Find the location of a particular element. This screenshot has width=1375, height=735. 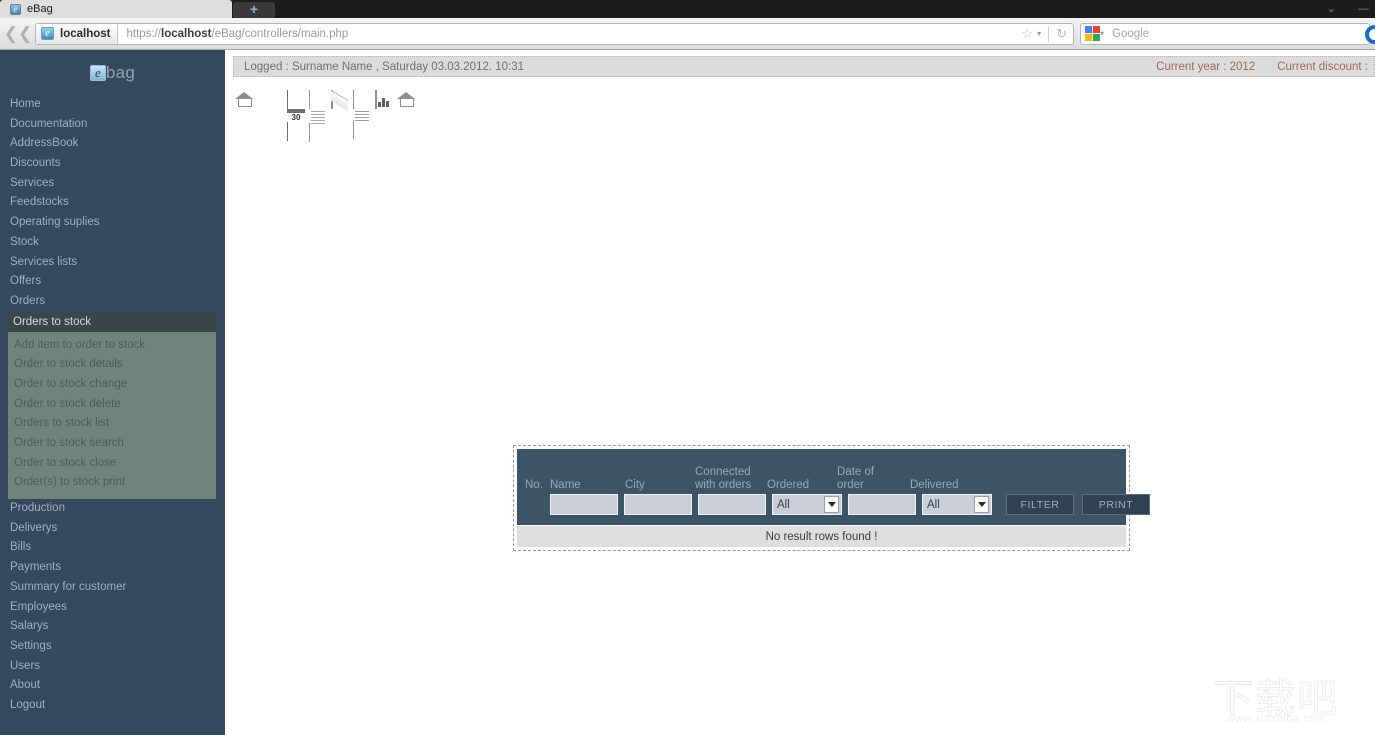

window-controls: ⌄ — is located at coordinates (1348, 9).